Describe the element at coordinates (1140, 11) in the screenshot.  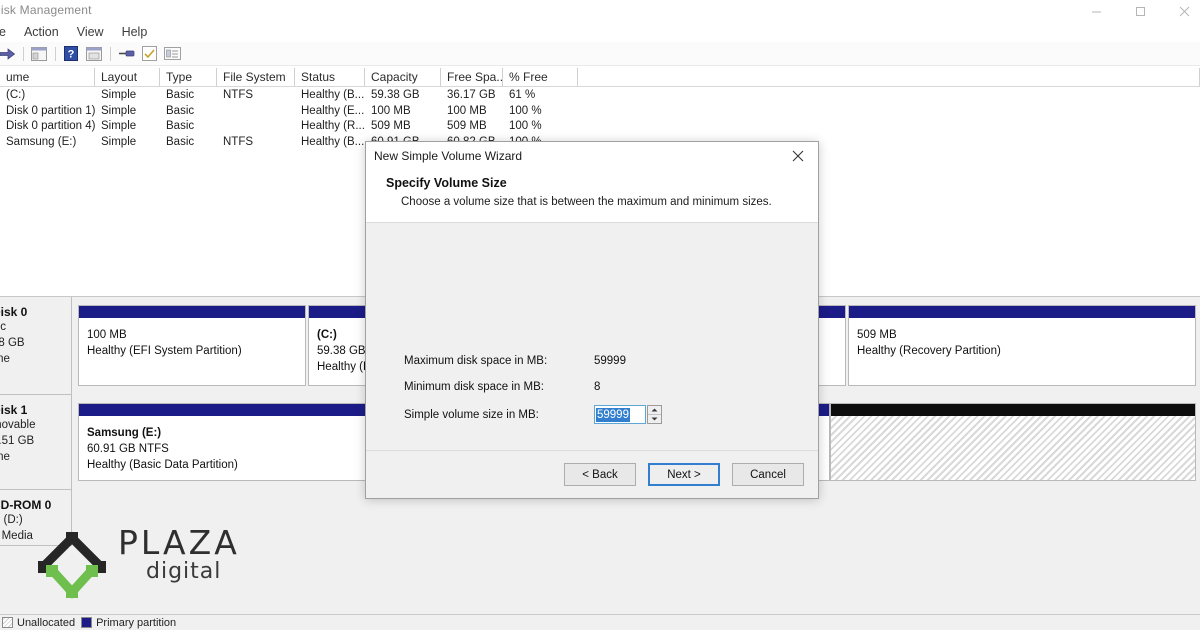
I see `maximize-icon` at that location.